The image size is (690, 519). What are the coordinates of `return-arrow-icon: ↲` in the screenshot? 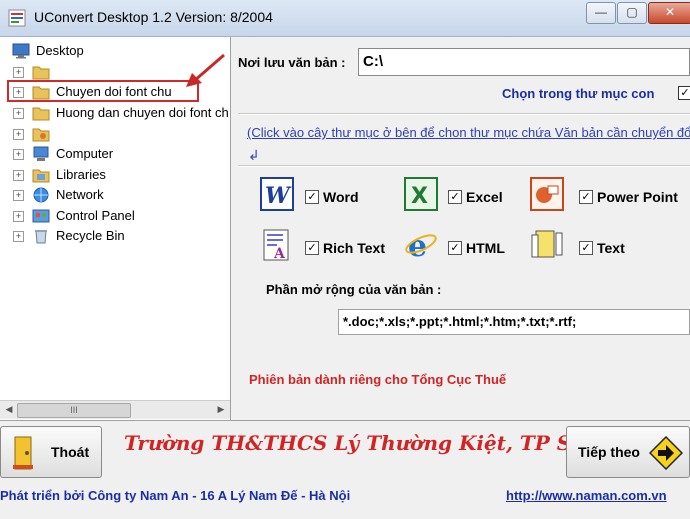 It's located at (254, 155).